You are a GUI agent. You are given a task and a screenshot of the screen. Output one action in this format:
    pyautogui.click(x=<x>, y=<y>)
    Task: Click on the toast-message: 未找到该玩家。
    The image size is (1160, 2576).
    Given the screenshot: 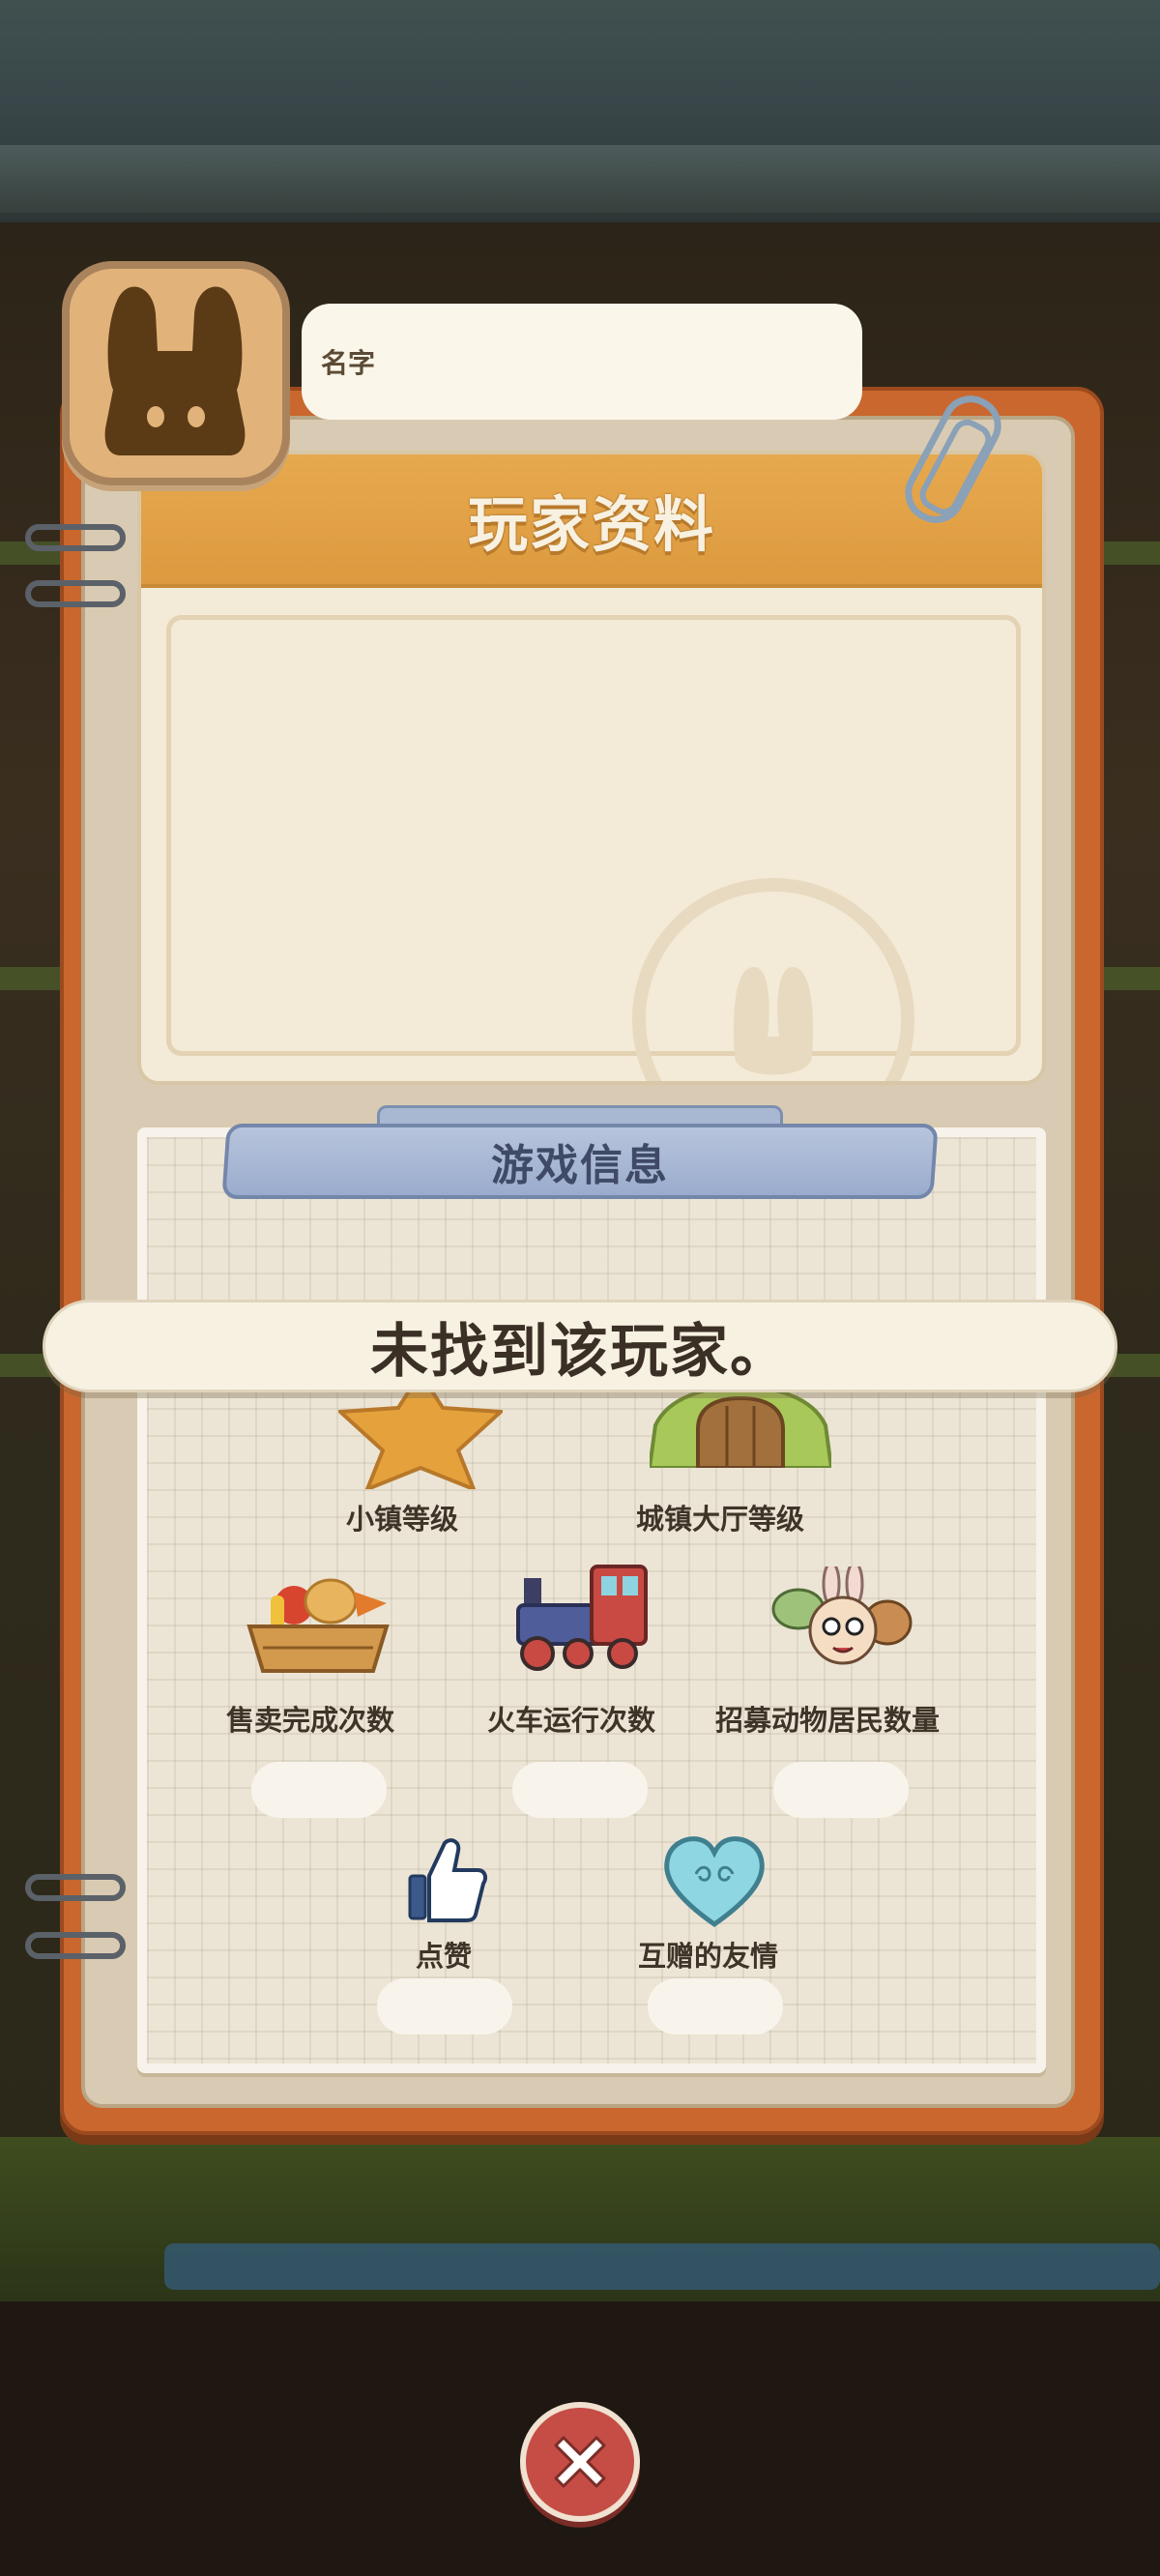 What is the action you would take?
    pyautogui.click(x=580, y=1351)
    